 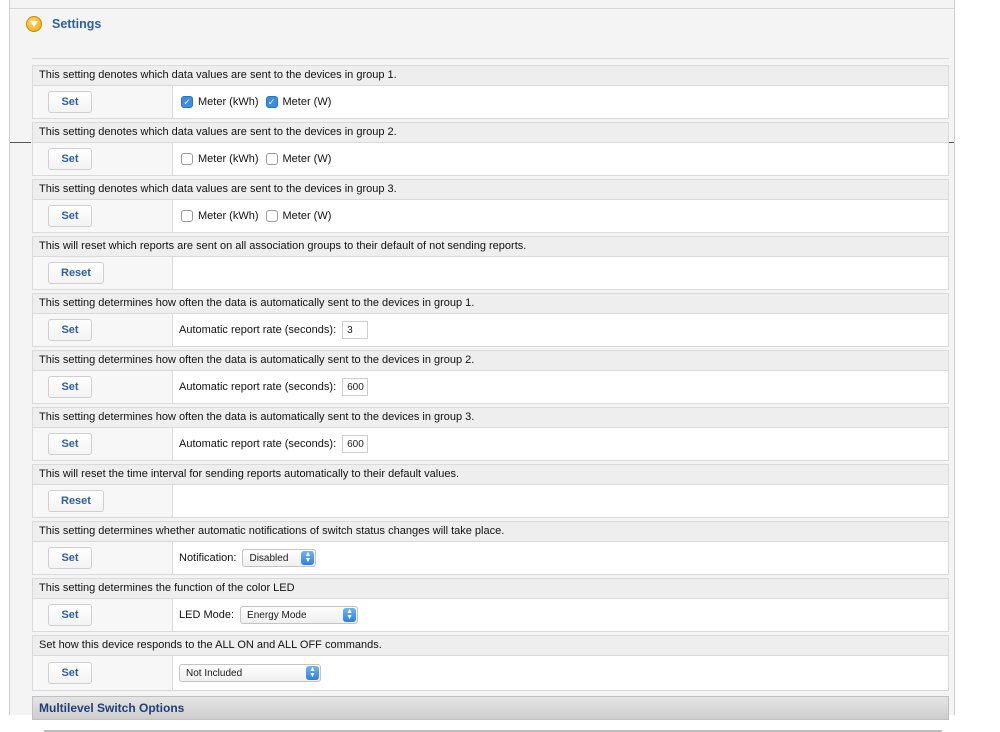 What do you see at coordinates (560, 558) in the screenshot?
I see `options-cell: Notification: Disabled ▲ ▼` at bounding box center [560, 558].